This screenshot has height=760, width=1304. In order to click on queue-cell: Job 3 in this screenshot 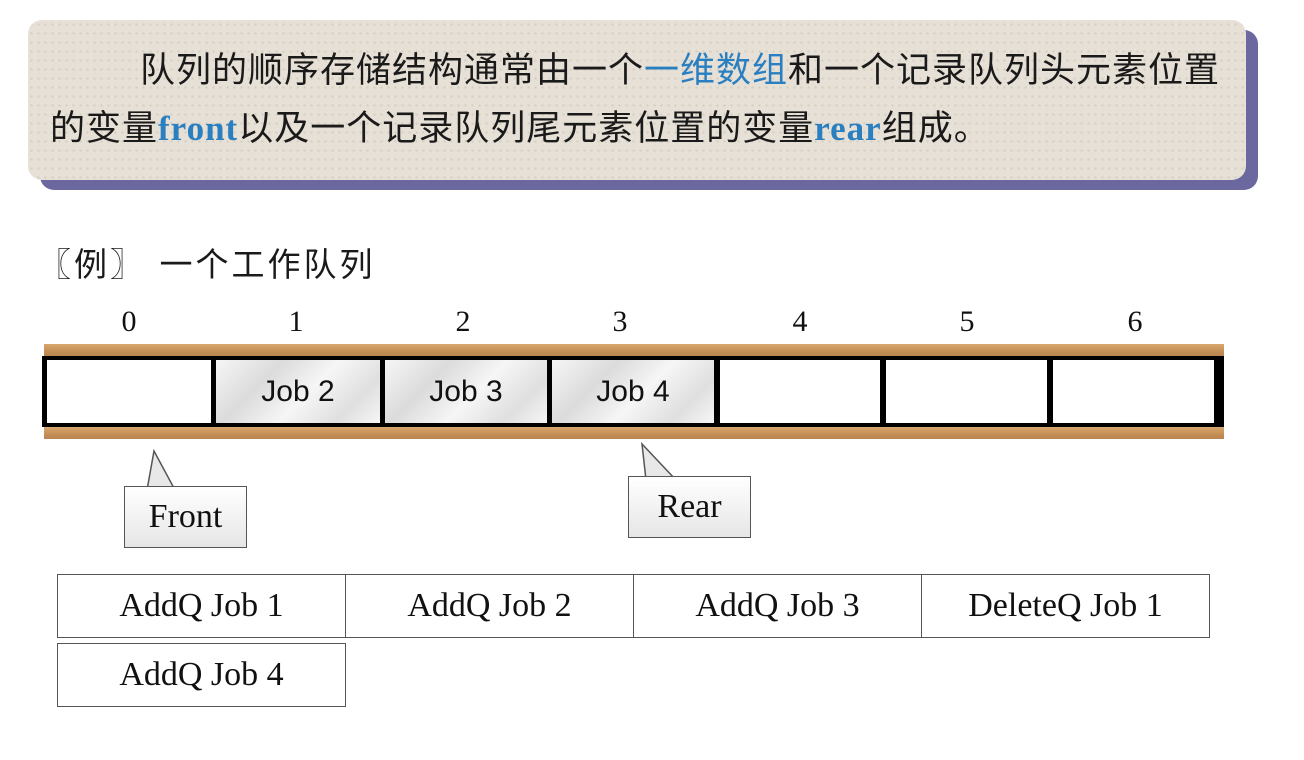, I will do `click(466, 391)`.